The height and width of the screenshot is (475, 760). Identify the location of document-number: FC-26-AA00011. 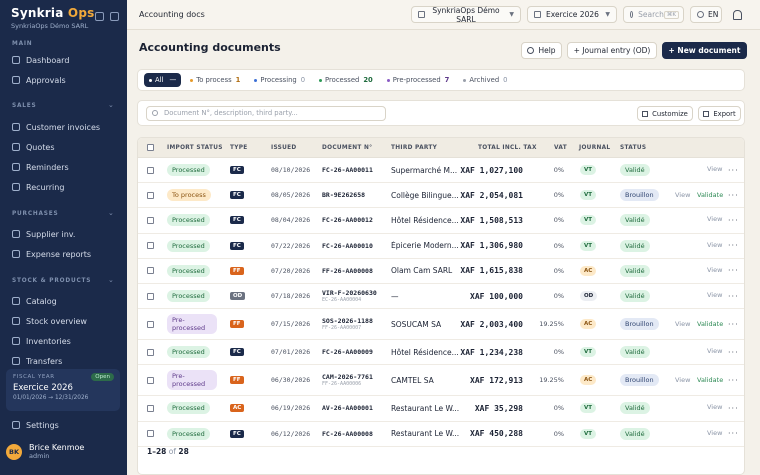
(347, 170).